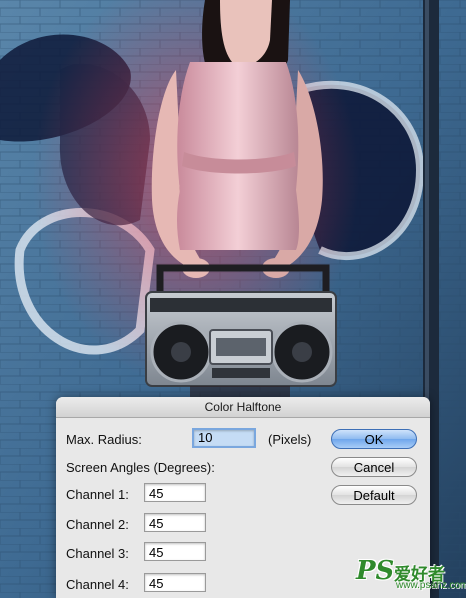 This screenshot has height=598, width=466. I want to click on max-radius-unit: (Pixels), so click(290, 439).